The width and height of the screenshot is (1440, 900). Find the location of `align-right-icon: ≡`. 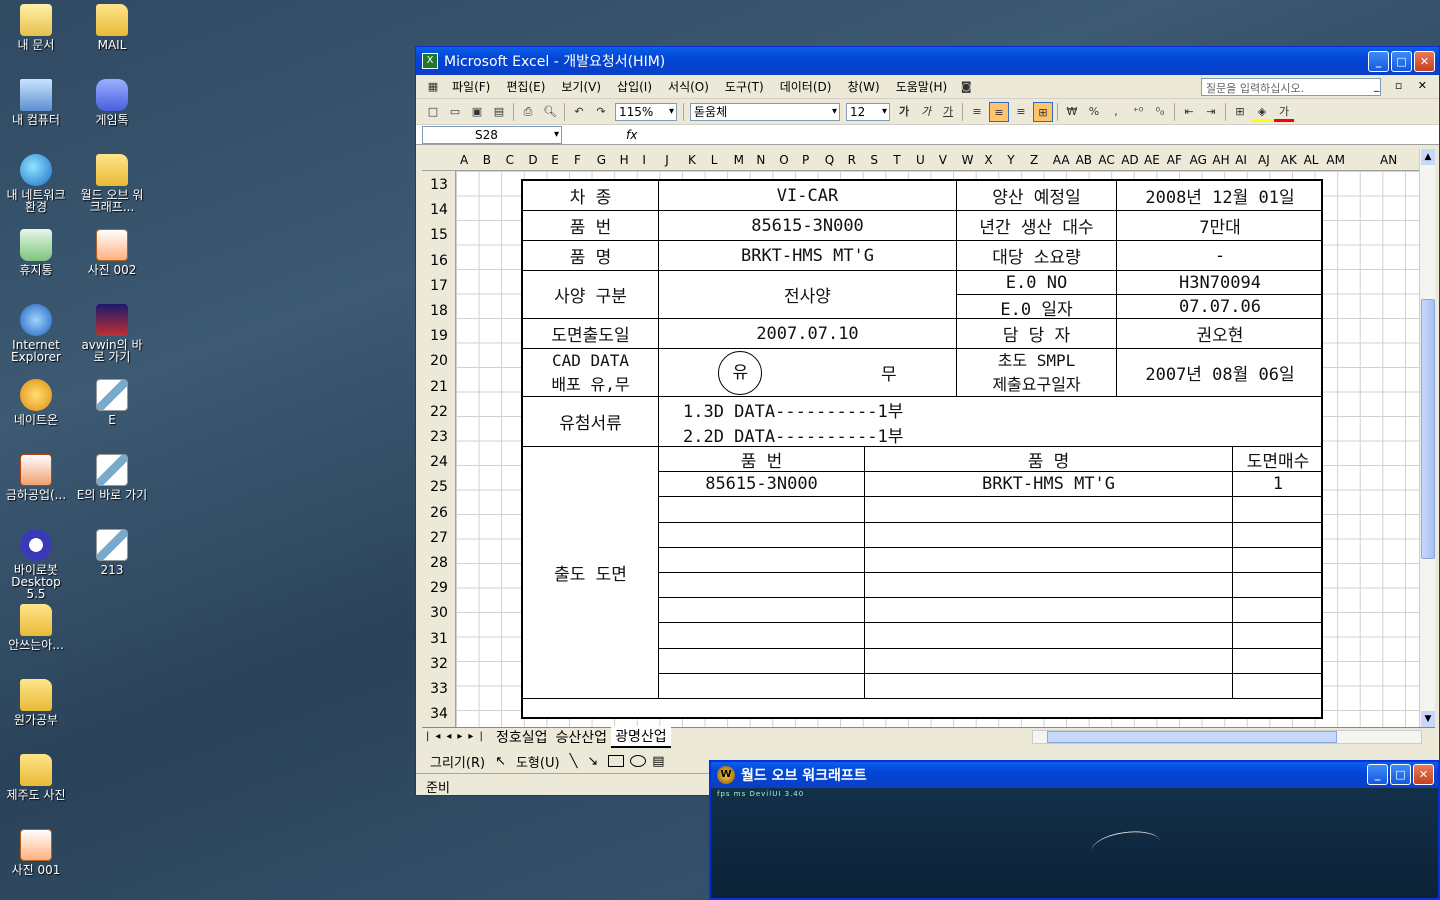

align-right-icon: ≡ is located at coordinates (1021, 112).